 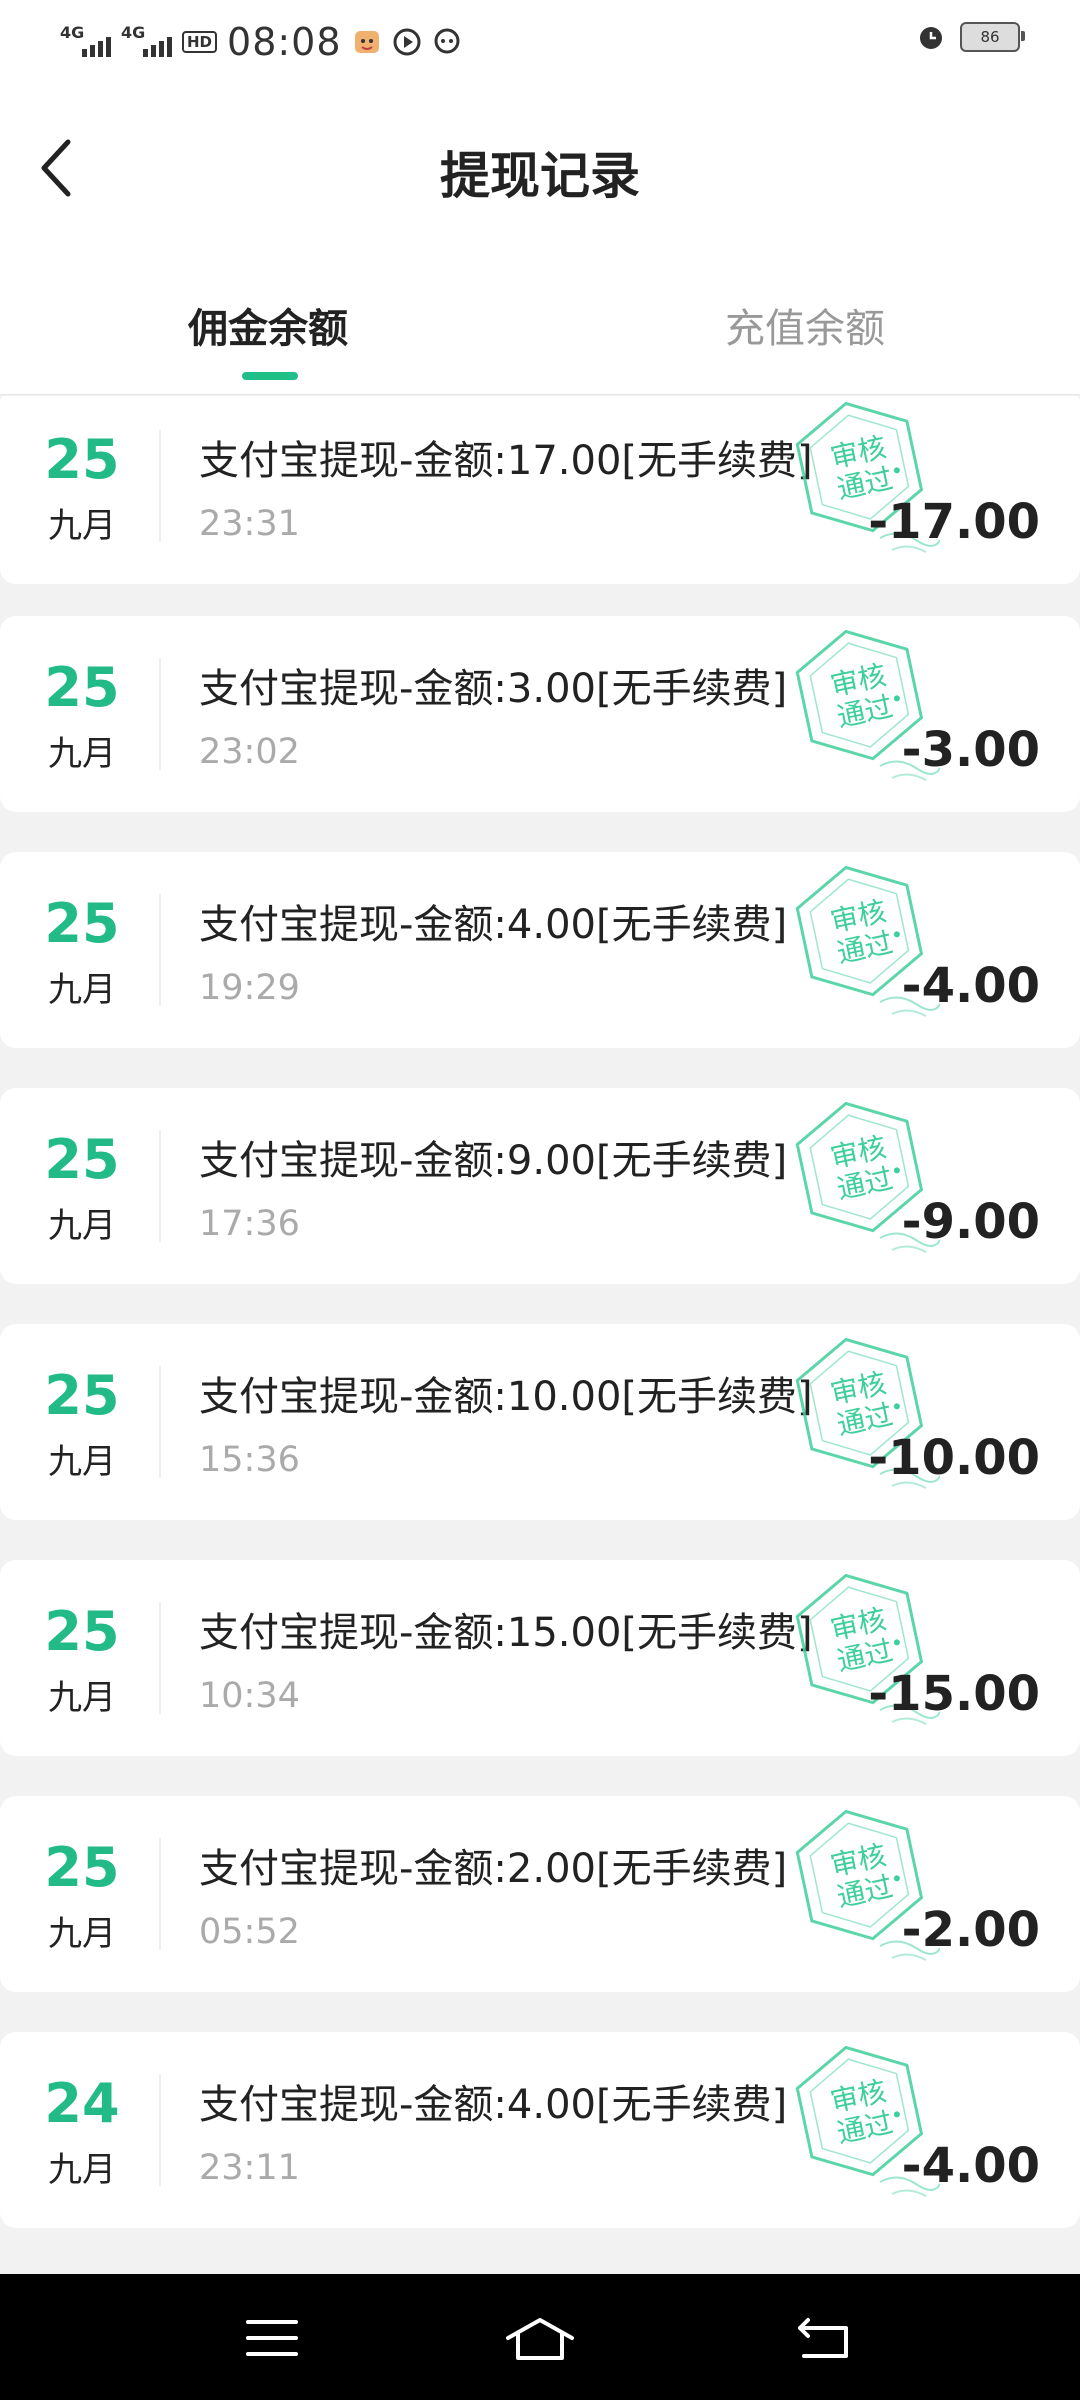 I want to click on status-bar: 4G 4G HD 08:08 86, so click(x=540, y=42).